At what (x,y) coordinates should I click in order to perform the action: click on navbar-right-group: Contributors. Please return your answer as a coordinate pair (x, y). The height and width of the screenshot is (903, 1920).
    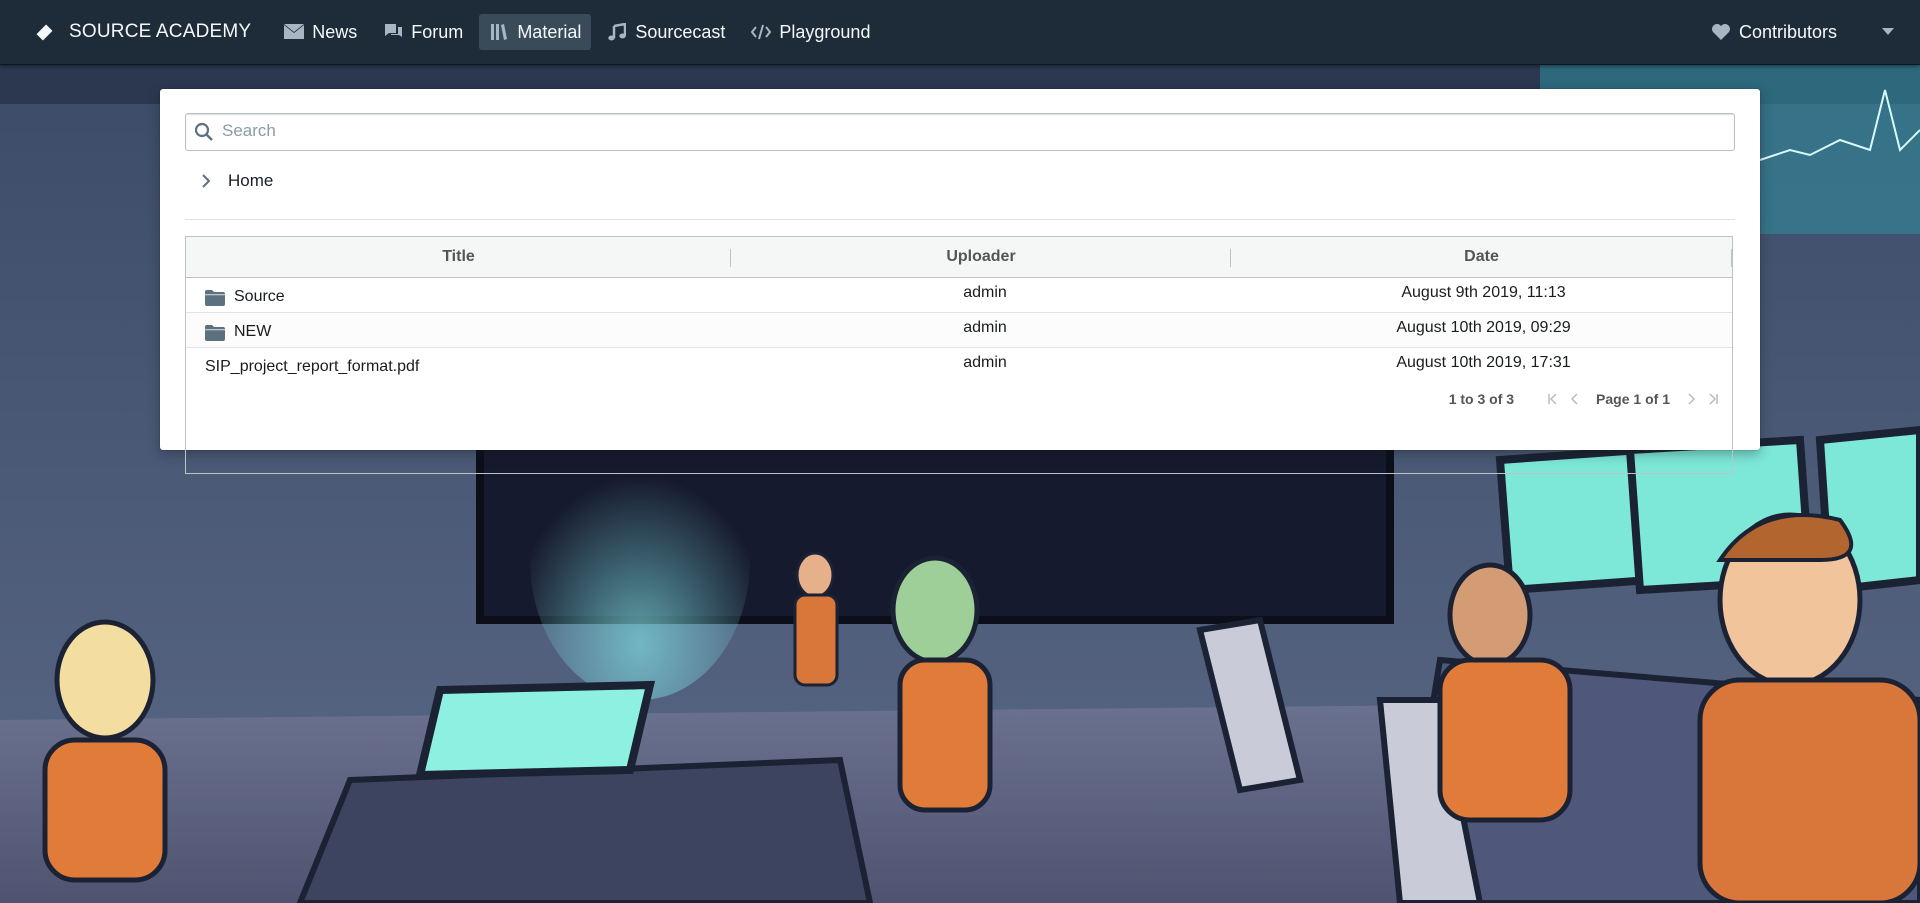
    Looking at the image, I should click on (1809, 32).